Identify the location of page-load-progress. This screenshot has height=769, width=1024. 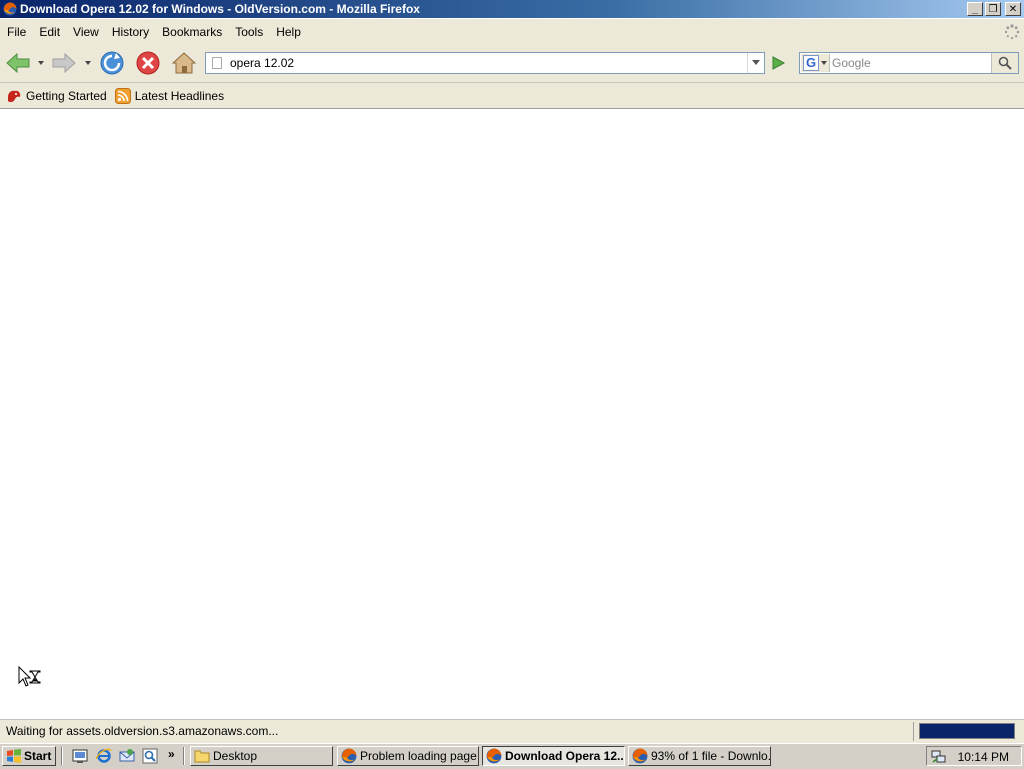
(967, 731).